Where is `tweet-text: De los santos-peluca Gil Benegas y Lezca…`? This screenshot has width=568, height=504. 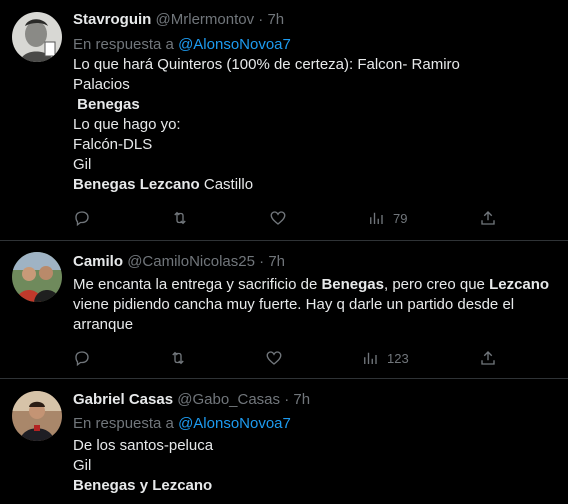
tweet-text: De los santos-peluca Gil Benegas y Lezca… is located at coordinates (317, 466).